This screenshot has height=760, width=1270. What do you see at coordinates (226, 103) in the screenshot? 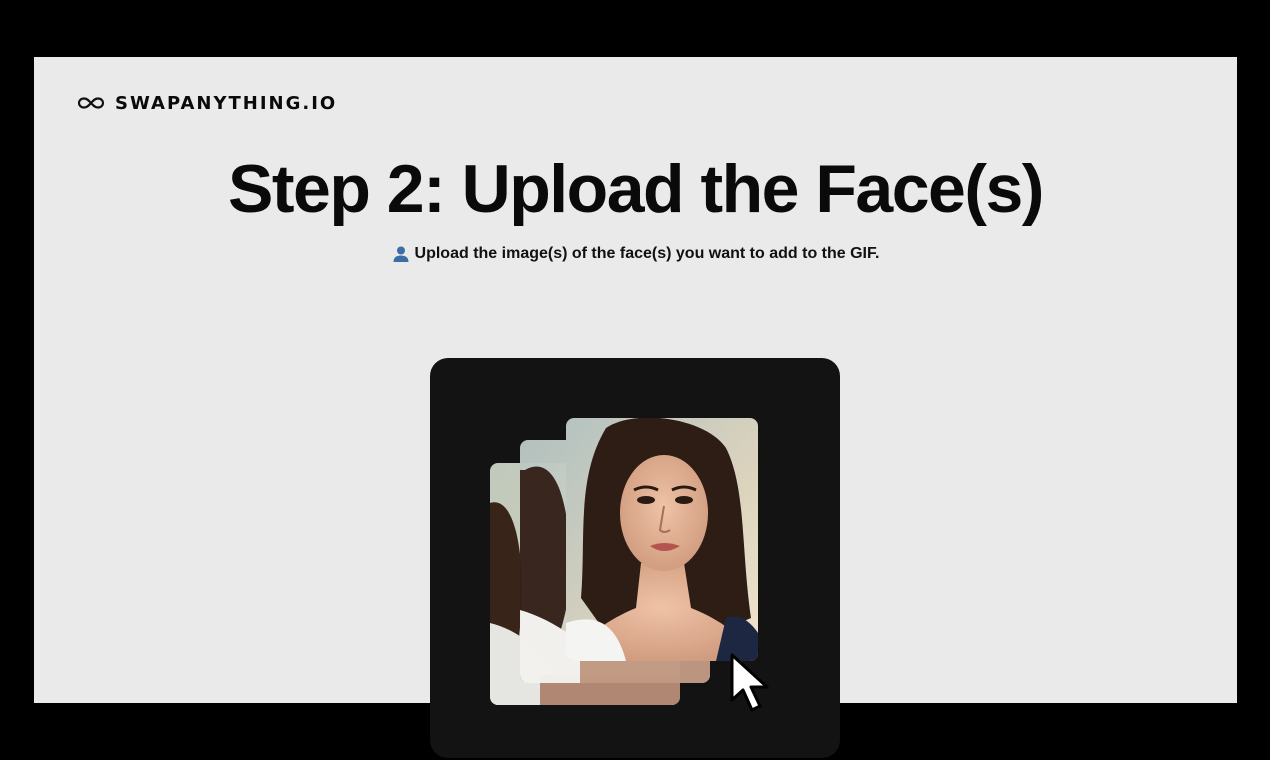
I see `brand-name: SWAPANYTHING.IO` at bounding box center [226, 103].